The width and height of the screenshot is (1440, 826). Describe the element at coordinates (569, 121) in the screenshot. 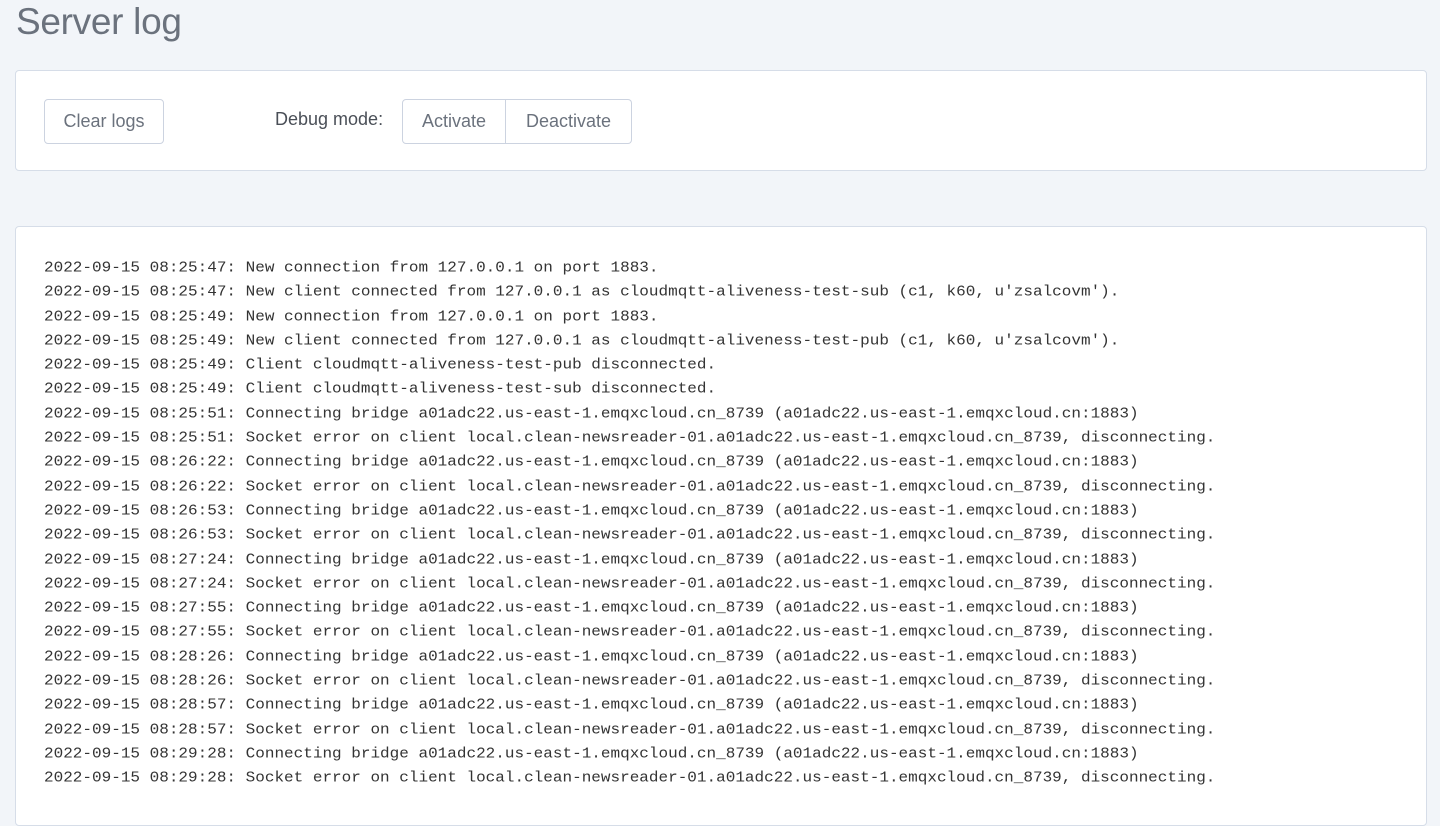

I see `deactivate-debug-button: Deactivate` at that location.